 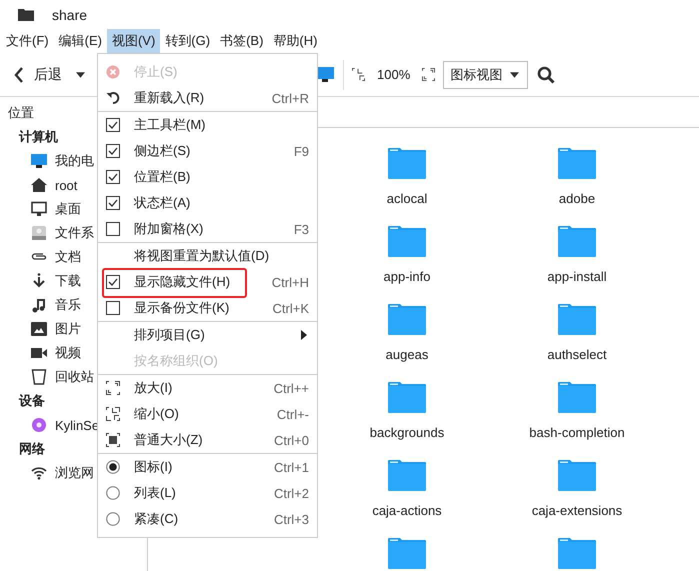 I want to click on sidebar-item: 我的电, so click(x=74, y=161).